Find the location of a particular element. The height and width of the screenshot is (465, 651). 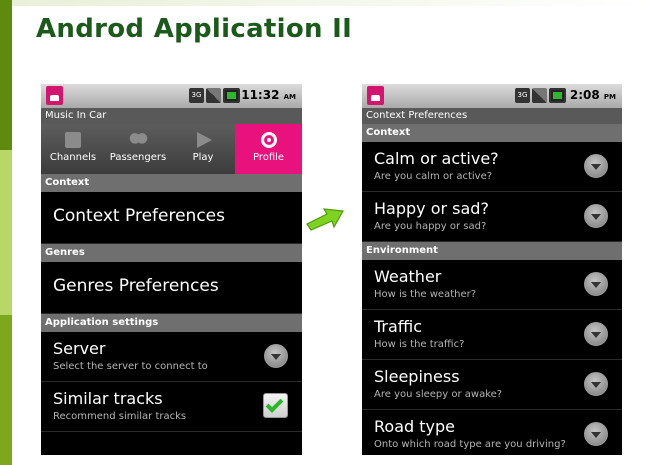

item-title: Similar tracks is located at coordinates (108, 398).